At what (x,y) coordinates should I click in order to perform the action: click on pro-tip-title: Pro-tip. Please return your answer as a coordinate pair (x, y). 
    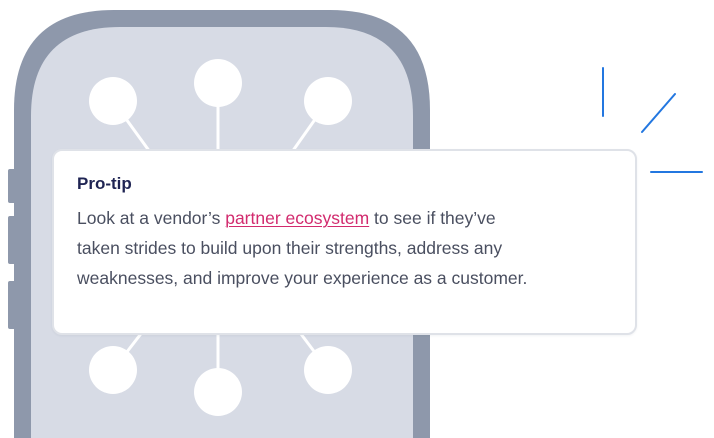
    Looking at the image, I should click on (104, 183).